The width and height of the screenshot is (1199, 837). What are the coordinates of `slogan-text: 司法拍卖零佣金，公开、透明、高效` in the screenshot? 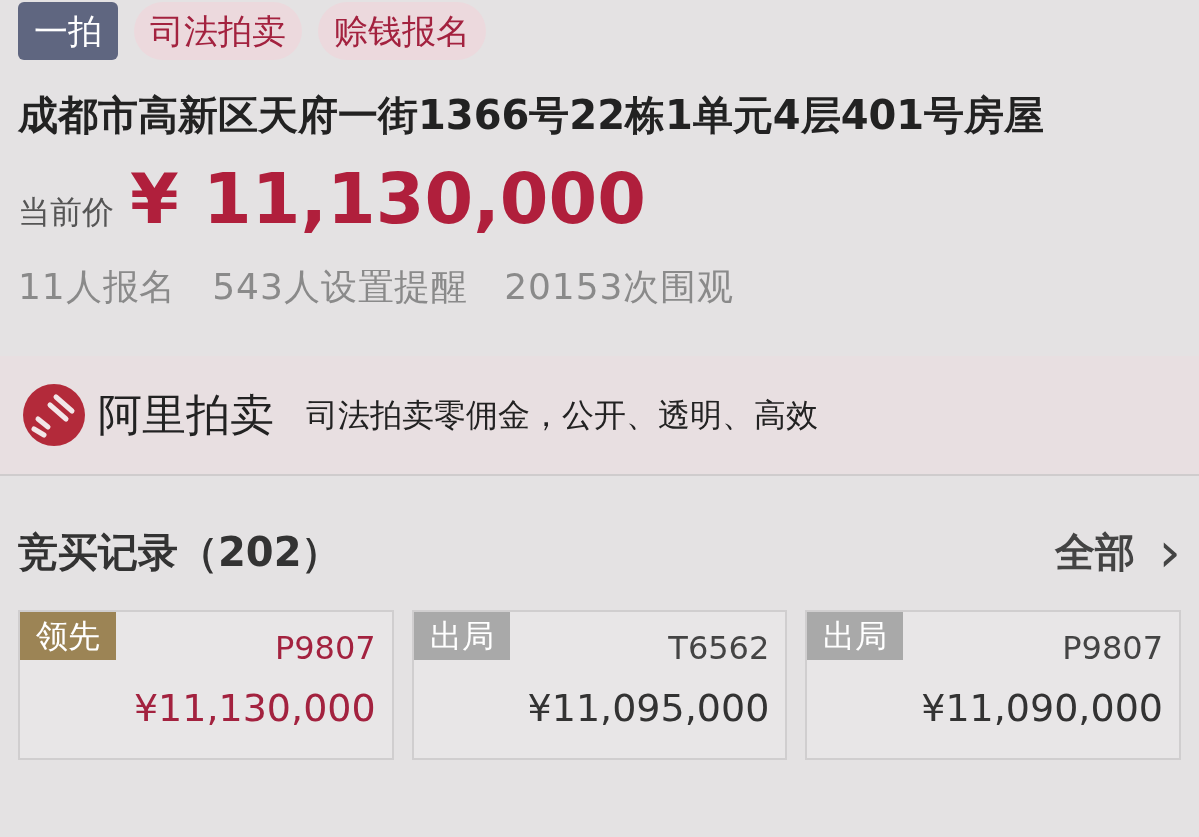 It's located at (562, 415).